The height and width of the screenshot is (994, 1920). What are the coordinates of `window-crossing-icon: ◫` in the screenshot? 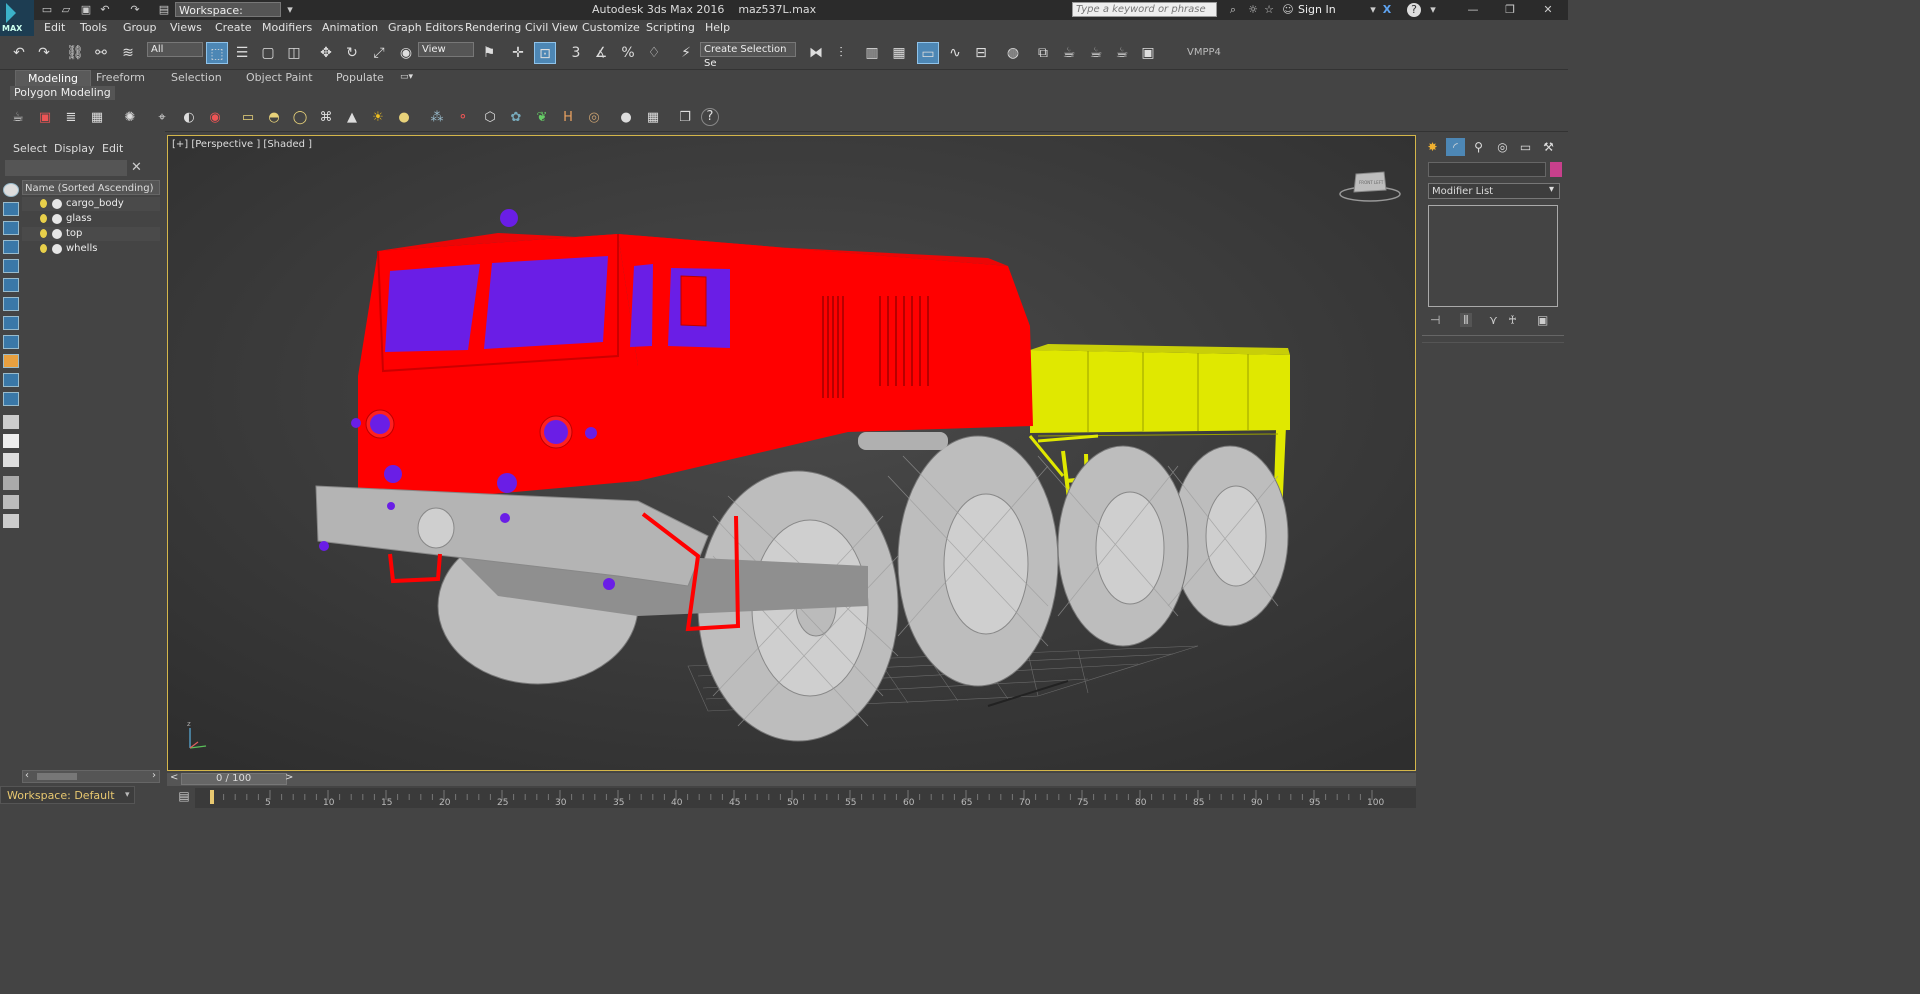 It's located at (294, 53).